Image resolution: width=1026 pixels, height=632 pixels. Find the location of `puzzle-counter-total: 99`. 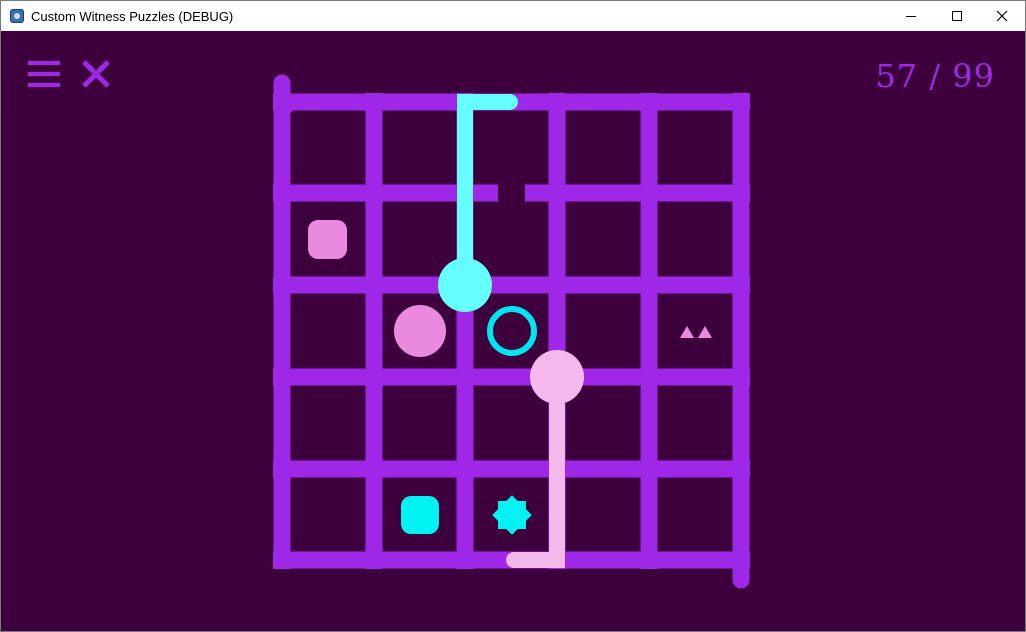

puzzle-counter-total: 99 is located at coordinates (973, 76).